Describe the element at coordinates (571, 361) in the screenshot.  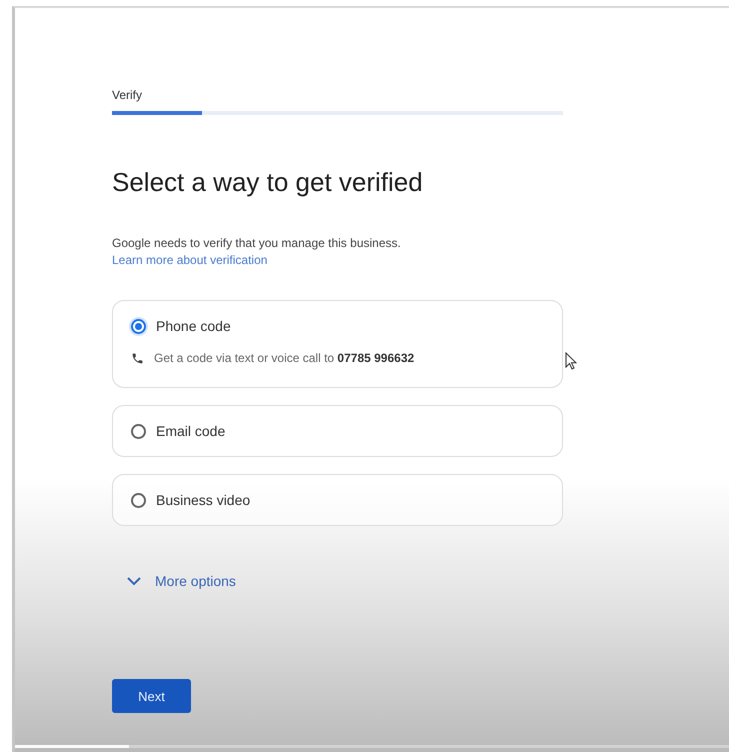
I see `cursor-icon` at that location.